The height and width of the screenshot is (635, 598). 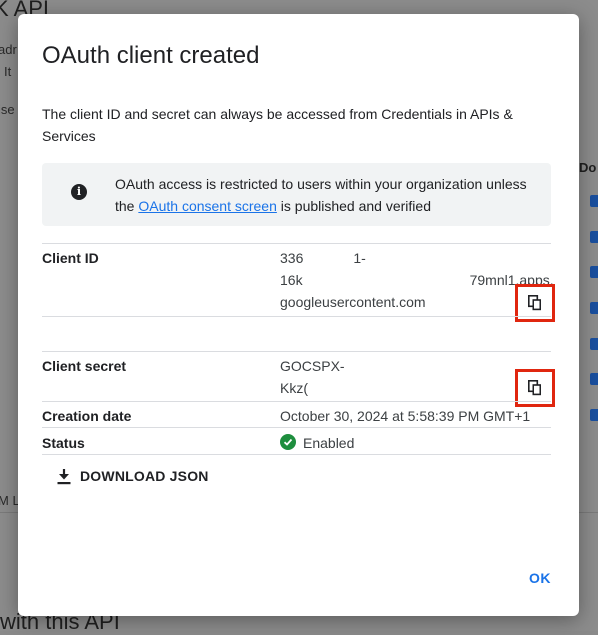 I want to click on info-icon: i, so click(x=79, y=192).